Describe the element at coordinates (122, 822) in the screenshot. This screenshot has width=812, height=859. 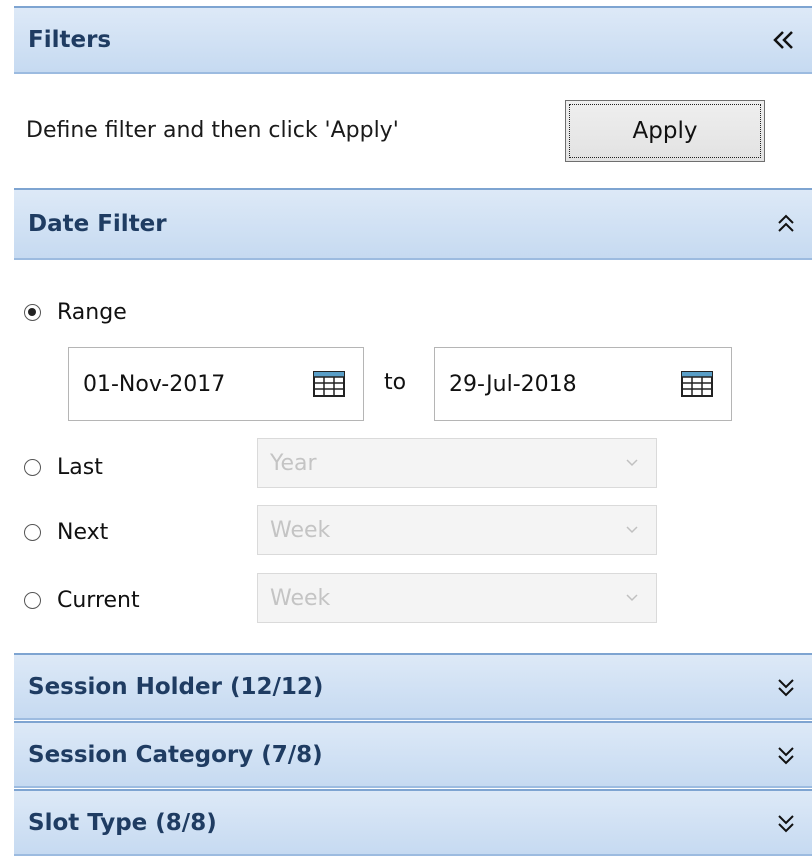
I see `section-title: Slot Type (8/8)` at that location.